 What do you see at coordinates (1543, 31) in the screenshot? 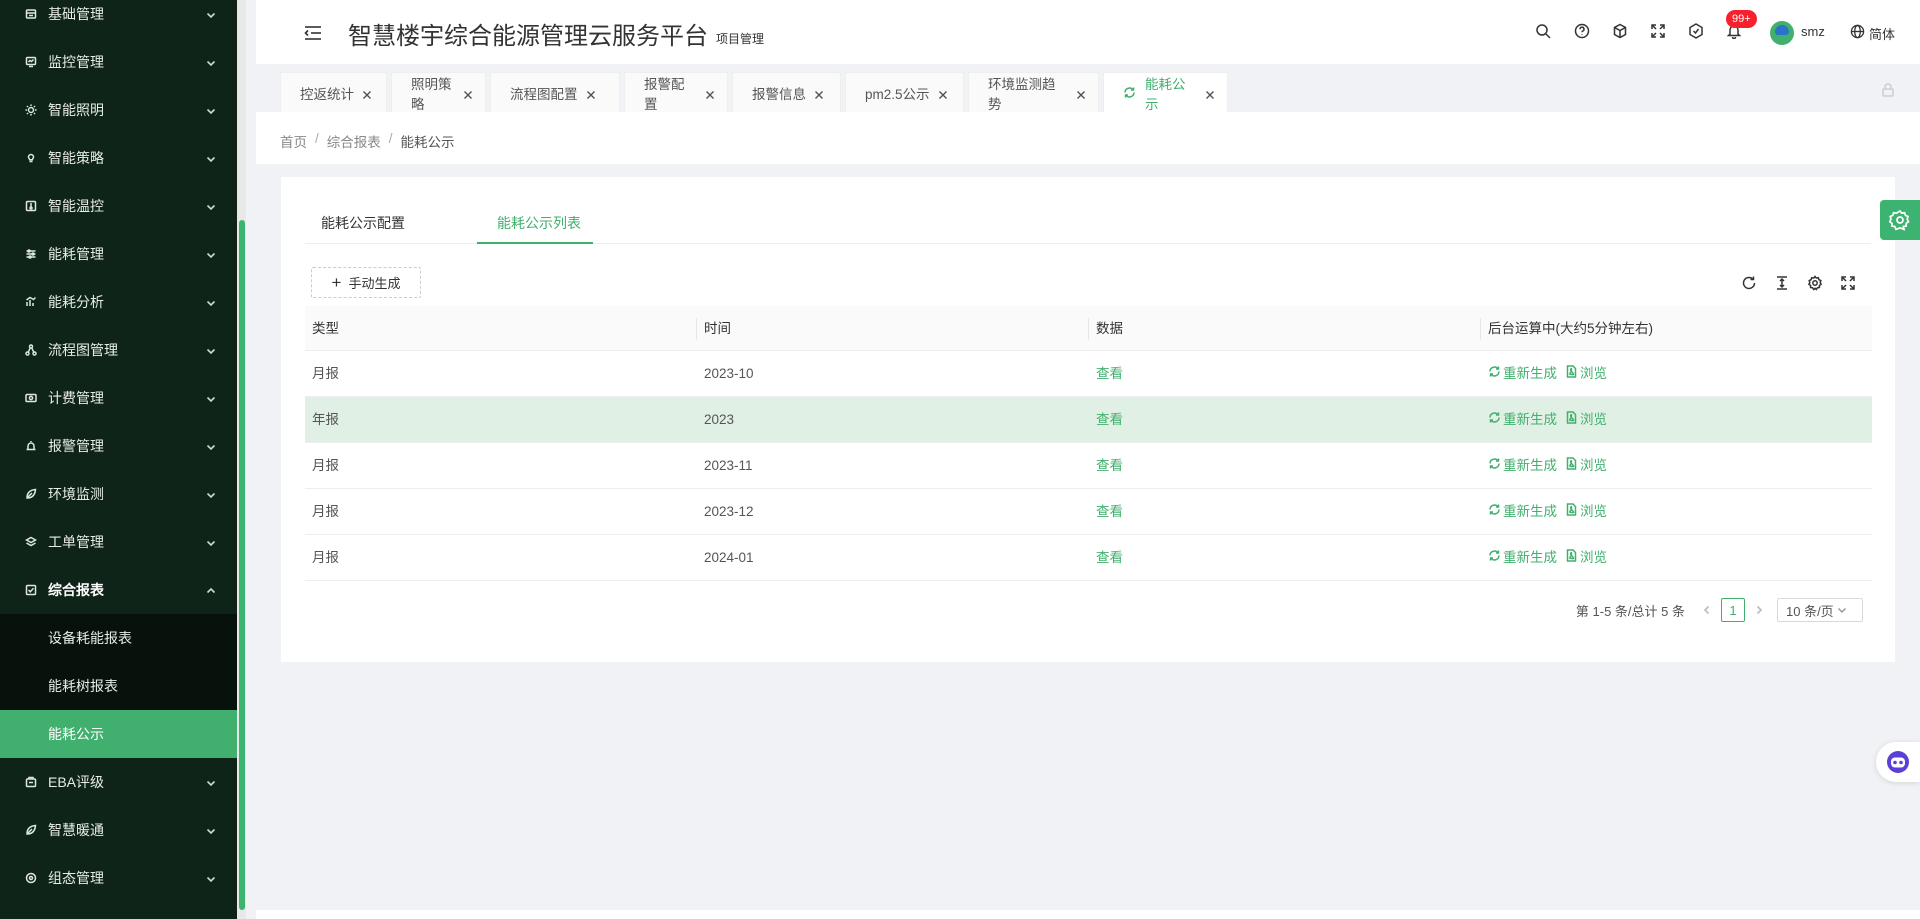
I see `search-icon` at bounding box center [1543, 31].